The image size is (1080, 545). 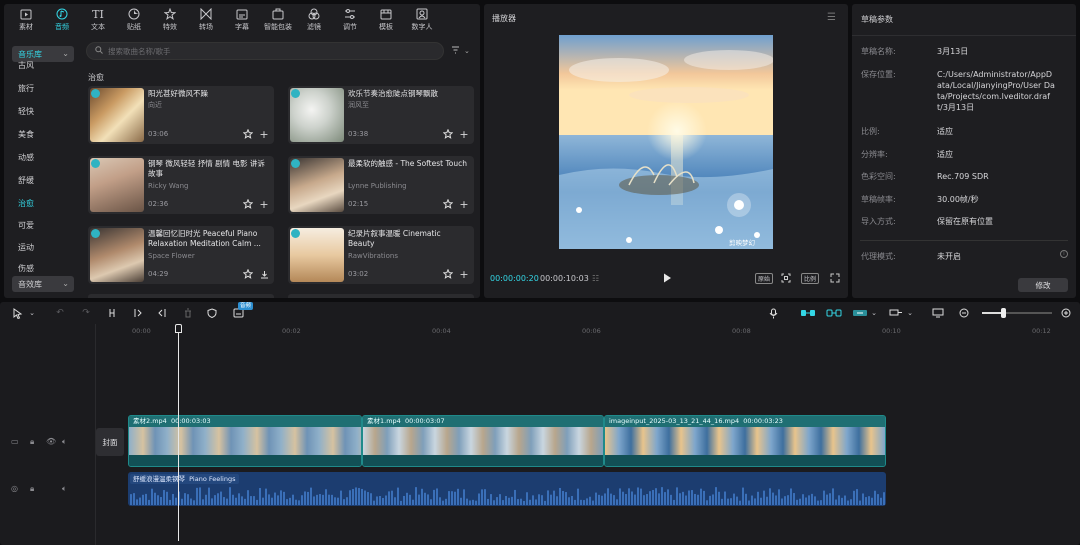 What do you see at coordinates (98, 20) in the screenshot?
I see `tool-text: TI 文本` at bounding box center [98, 20].